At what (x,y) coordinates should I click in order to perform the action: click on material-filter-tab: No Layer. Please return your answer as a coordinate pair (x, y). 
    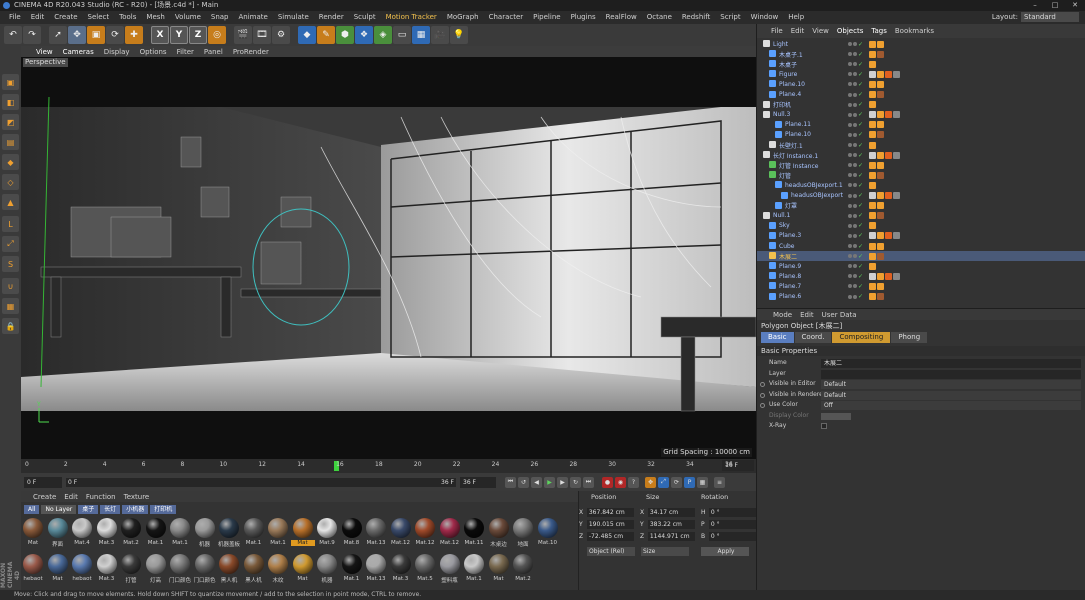
    Looking at the image, I should click on (59, 509).